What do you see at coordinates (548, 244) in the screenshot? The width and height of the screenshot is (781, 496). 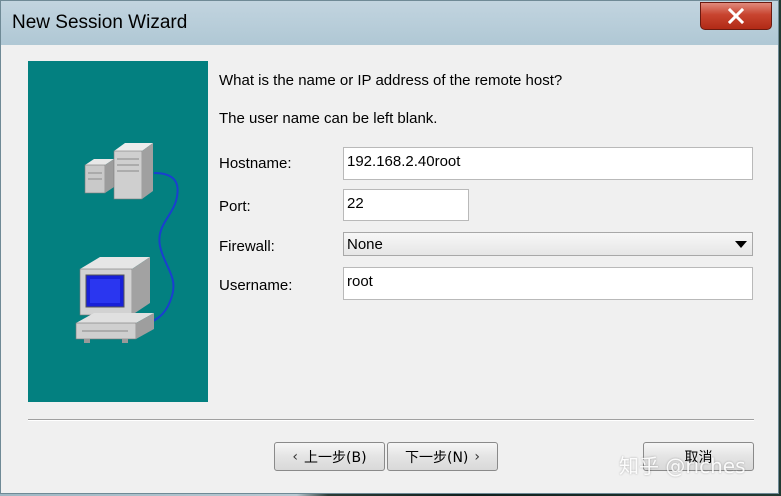 I see `firewall-select: None` at bounding box center [548, 244].